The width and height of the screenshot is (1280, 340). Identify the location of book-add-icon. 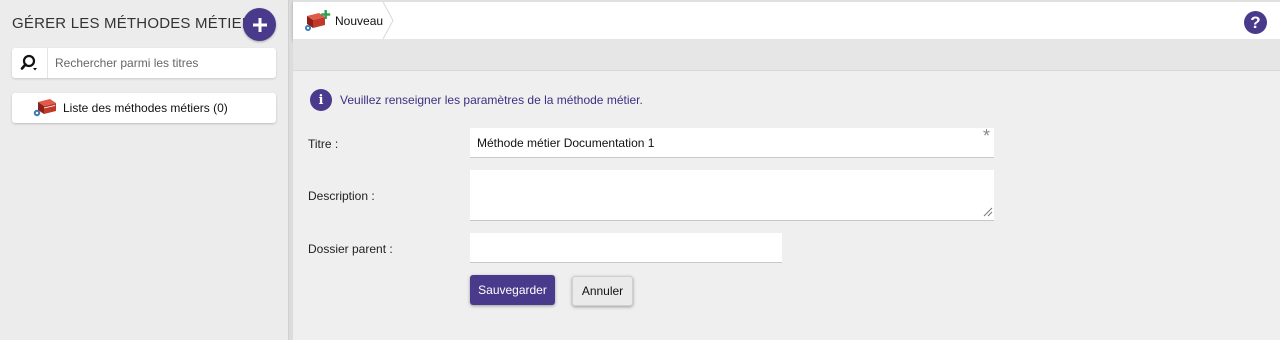
(318, 20).